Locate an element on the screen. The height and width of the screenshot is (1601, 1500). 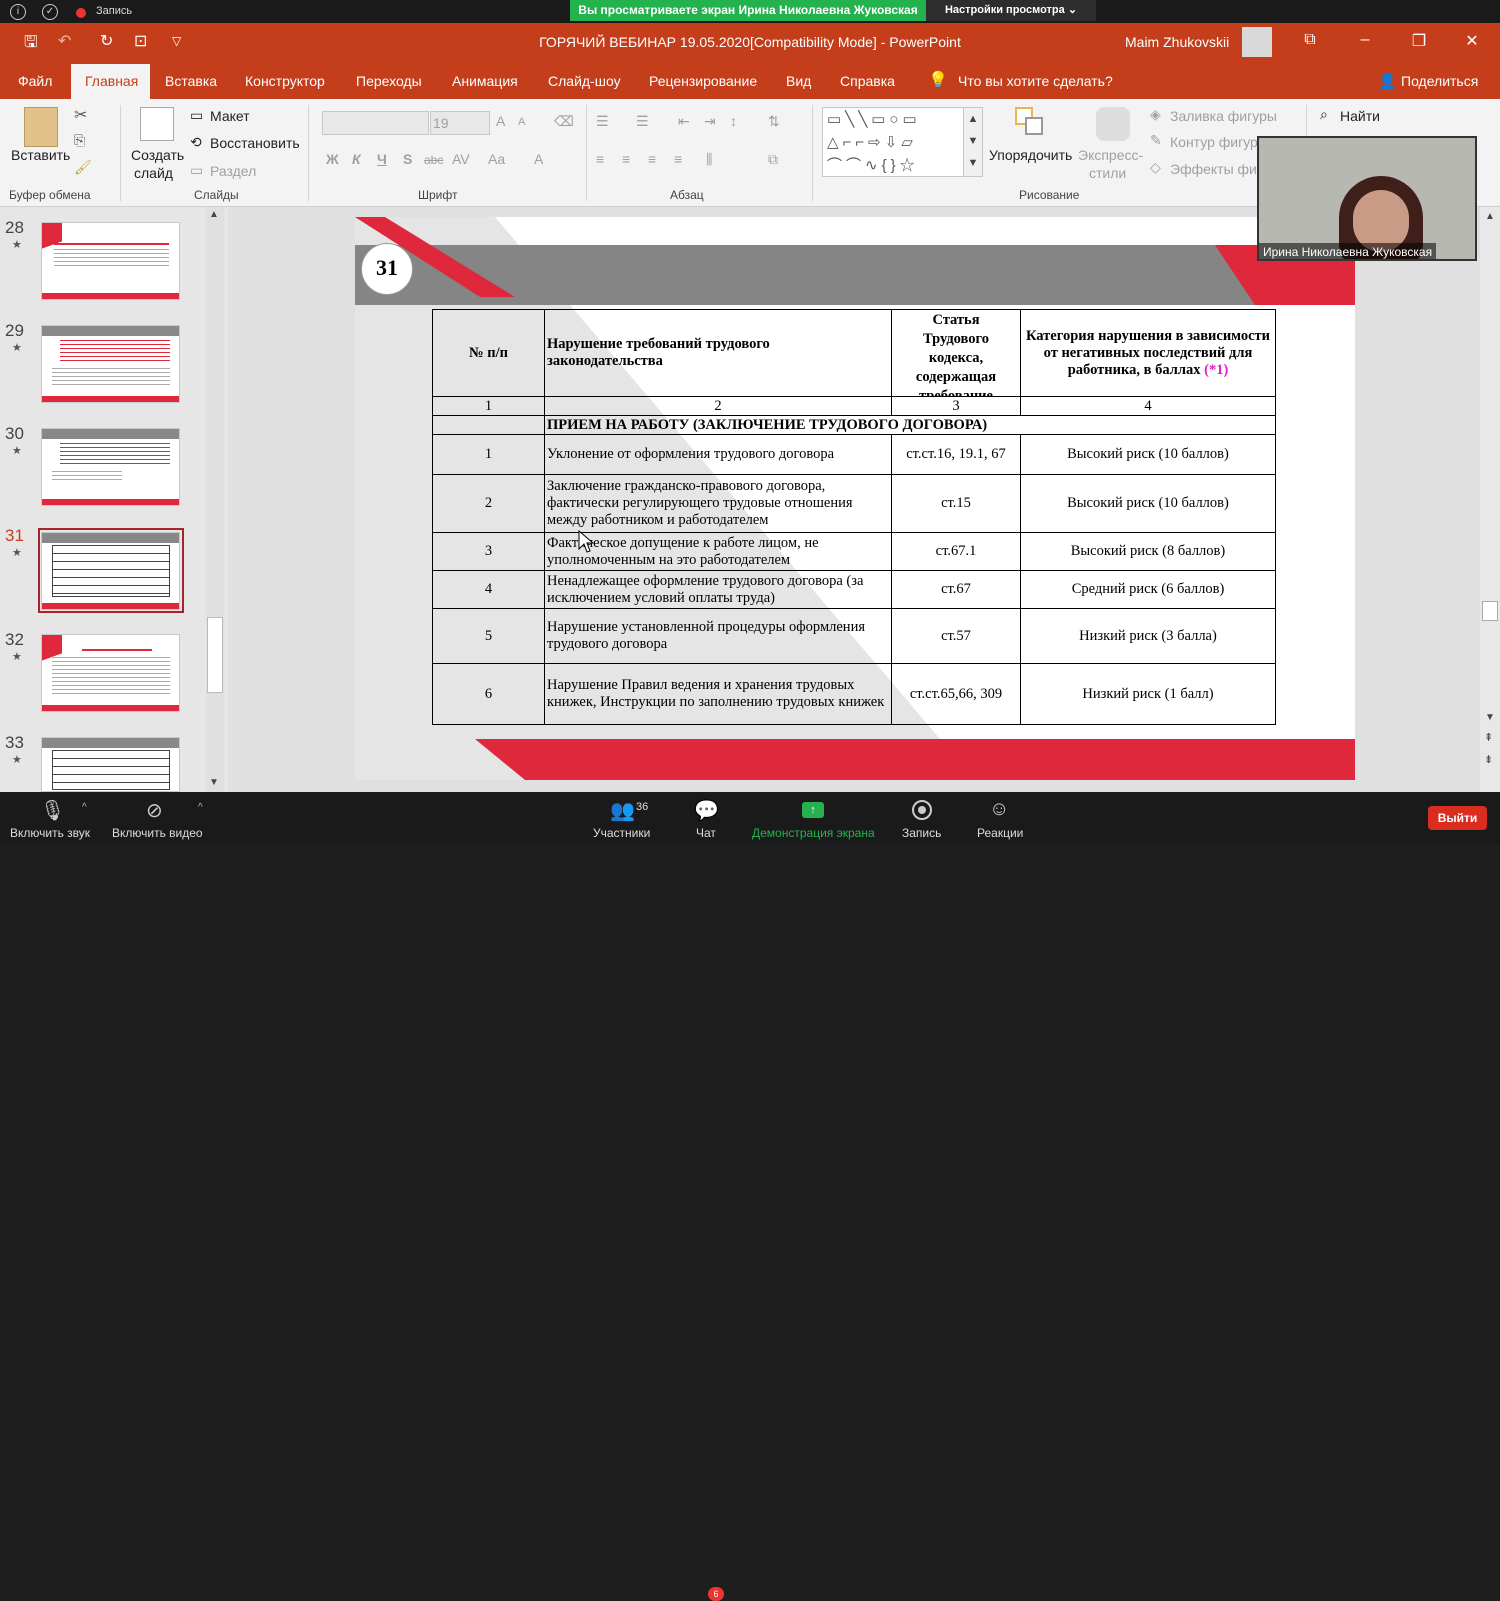
char-spacing-icon: AV is located at coordinates (461, 159).